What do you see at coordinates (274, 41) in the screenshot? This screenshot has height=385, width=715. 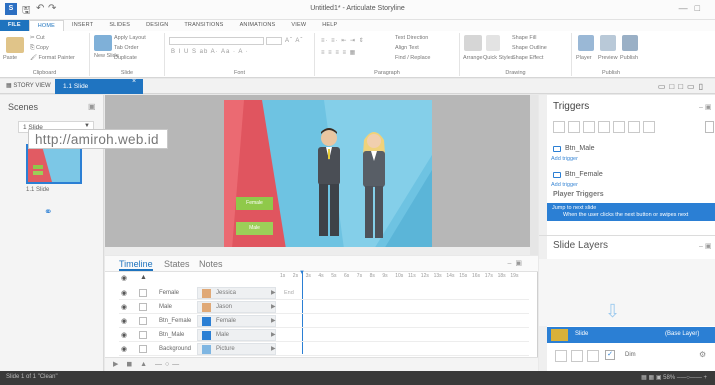 I see `font-size-select` at bounding box center [274, 41].